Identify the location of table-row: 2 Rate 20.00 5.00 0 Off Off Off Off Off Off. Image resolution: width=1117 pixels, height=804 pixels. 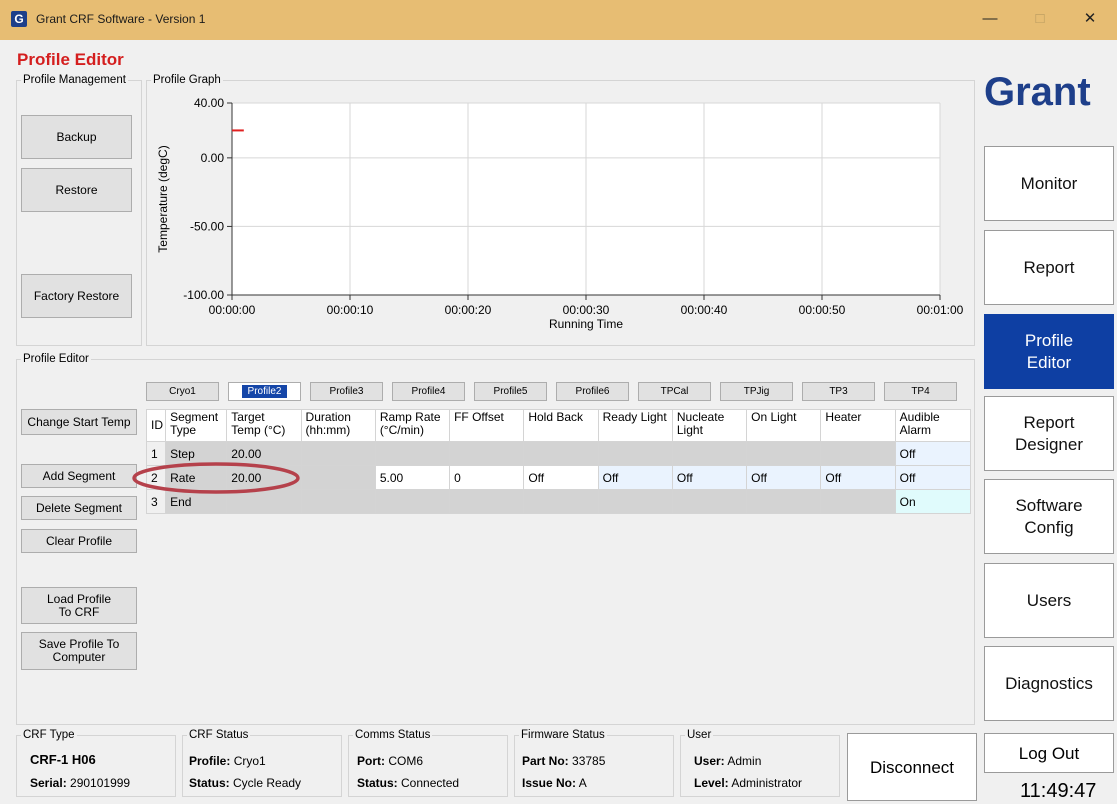
(558, 477).